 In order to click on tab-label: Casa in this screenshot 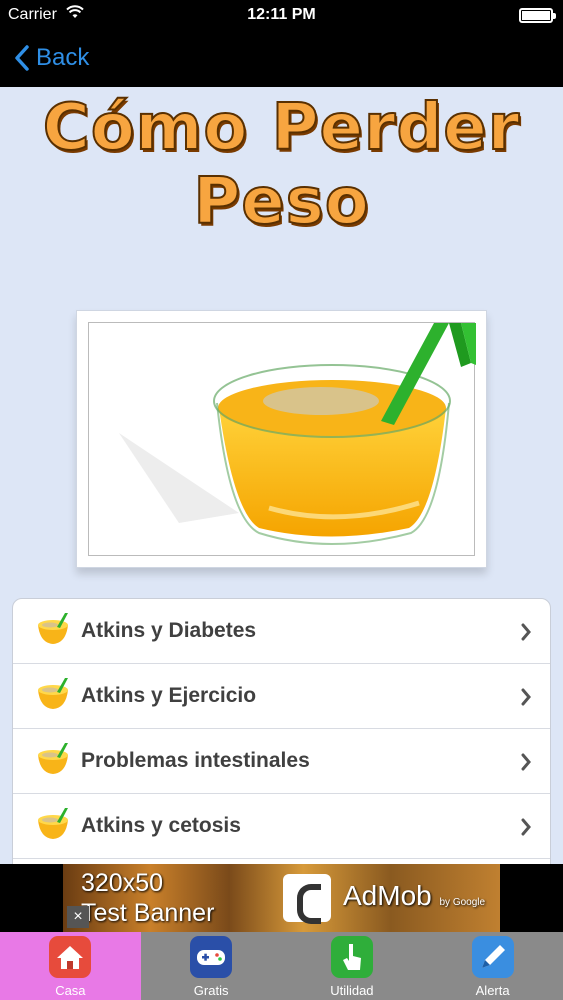, I will do `click(70, 990)`.